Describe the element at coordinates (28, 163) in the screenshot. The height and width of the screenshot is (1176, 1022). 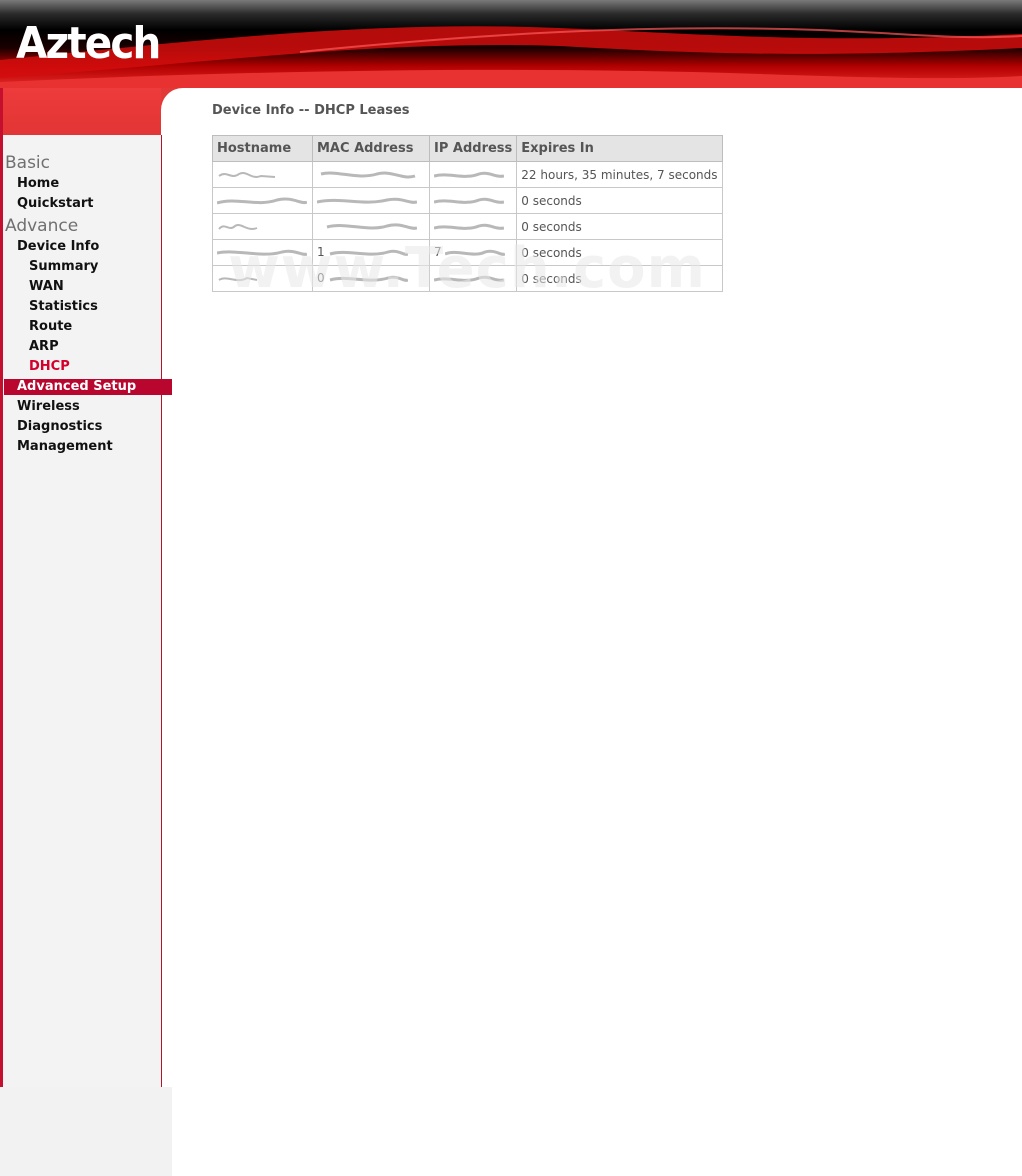
I see `section-basic: Basic` at that location.